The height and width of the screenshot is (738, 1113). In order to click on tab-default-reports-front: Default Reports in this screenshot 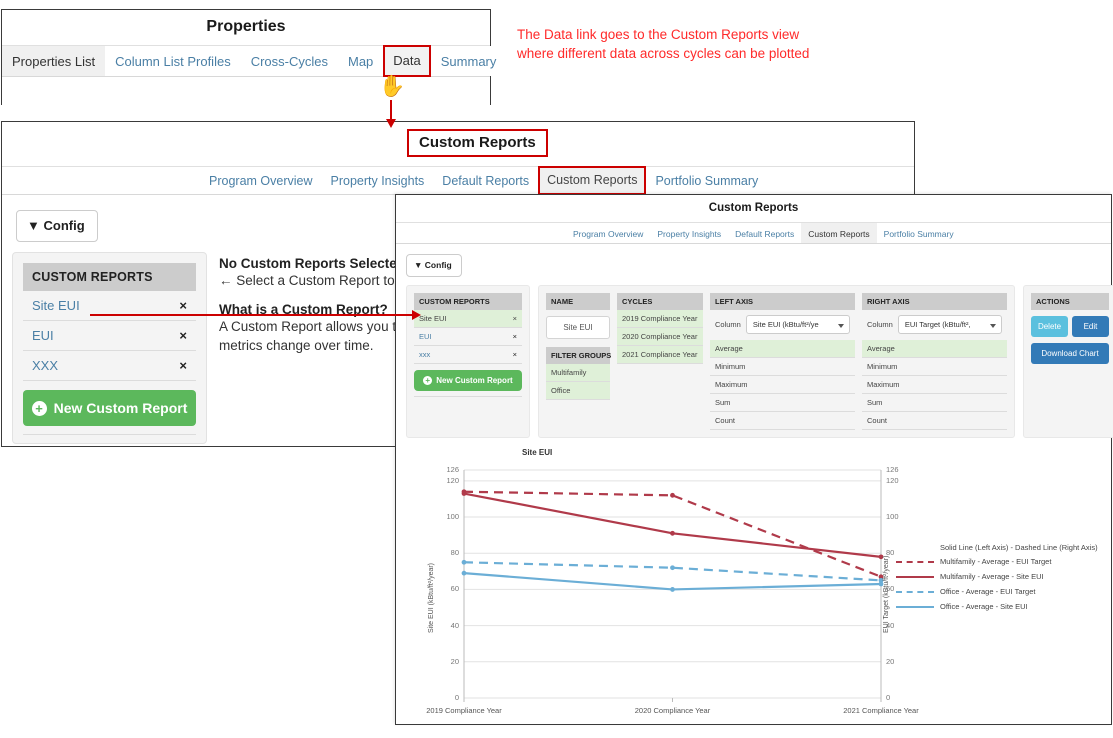, I will do `click(765, 233)`.